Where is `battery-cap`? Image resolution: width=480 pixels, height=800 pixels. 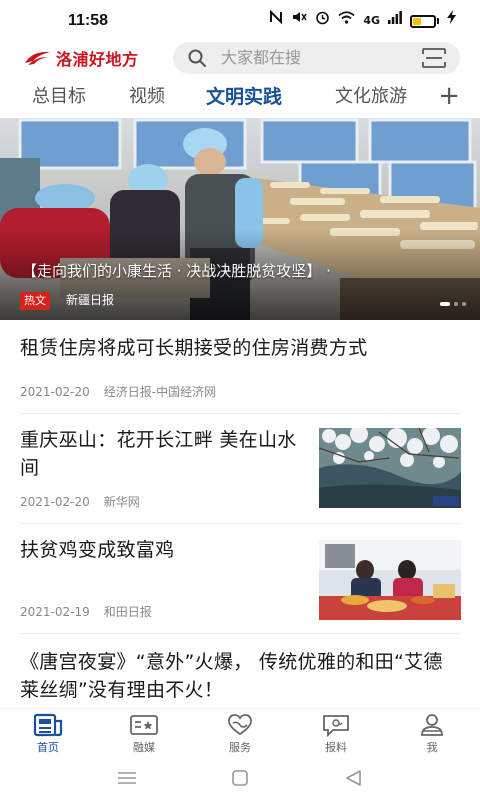
battery-cap is located at coordinates (438, 21).